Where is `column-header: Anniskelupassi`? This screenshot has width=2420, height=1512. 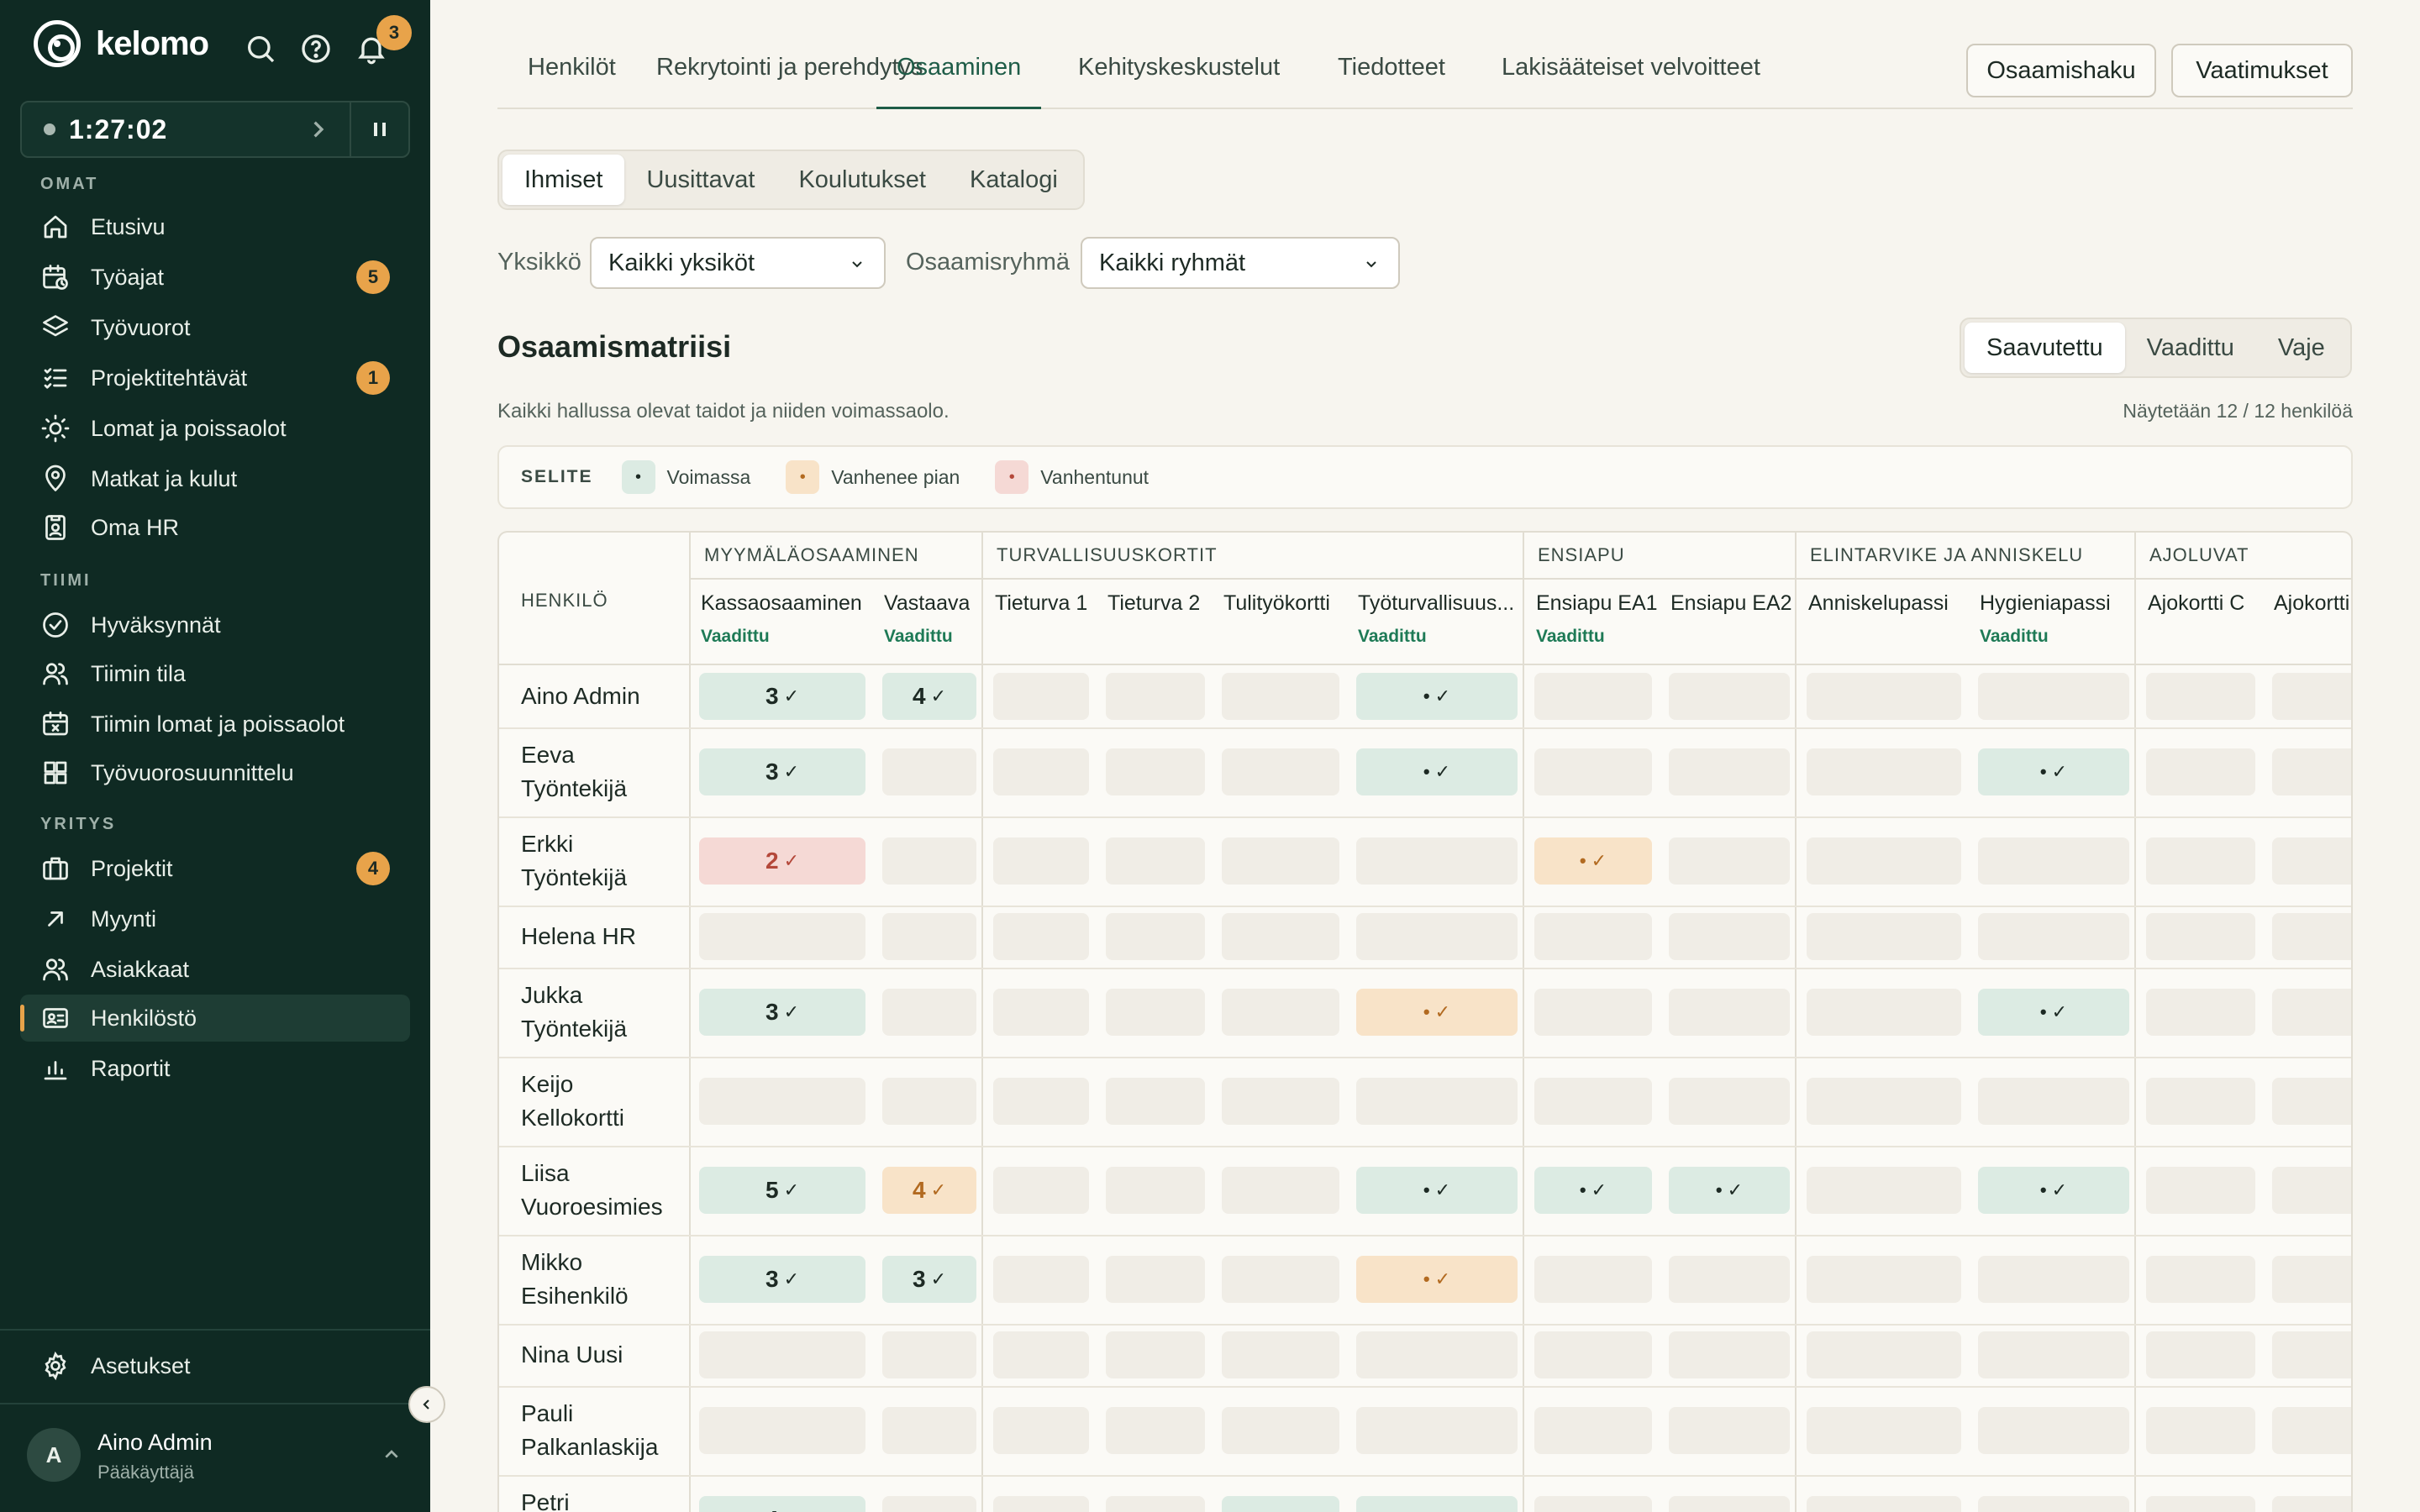 column-header: Anniskelupassi is located at coordinates (1878, 603).